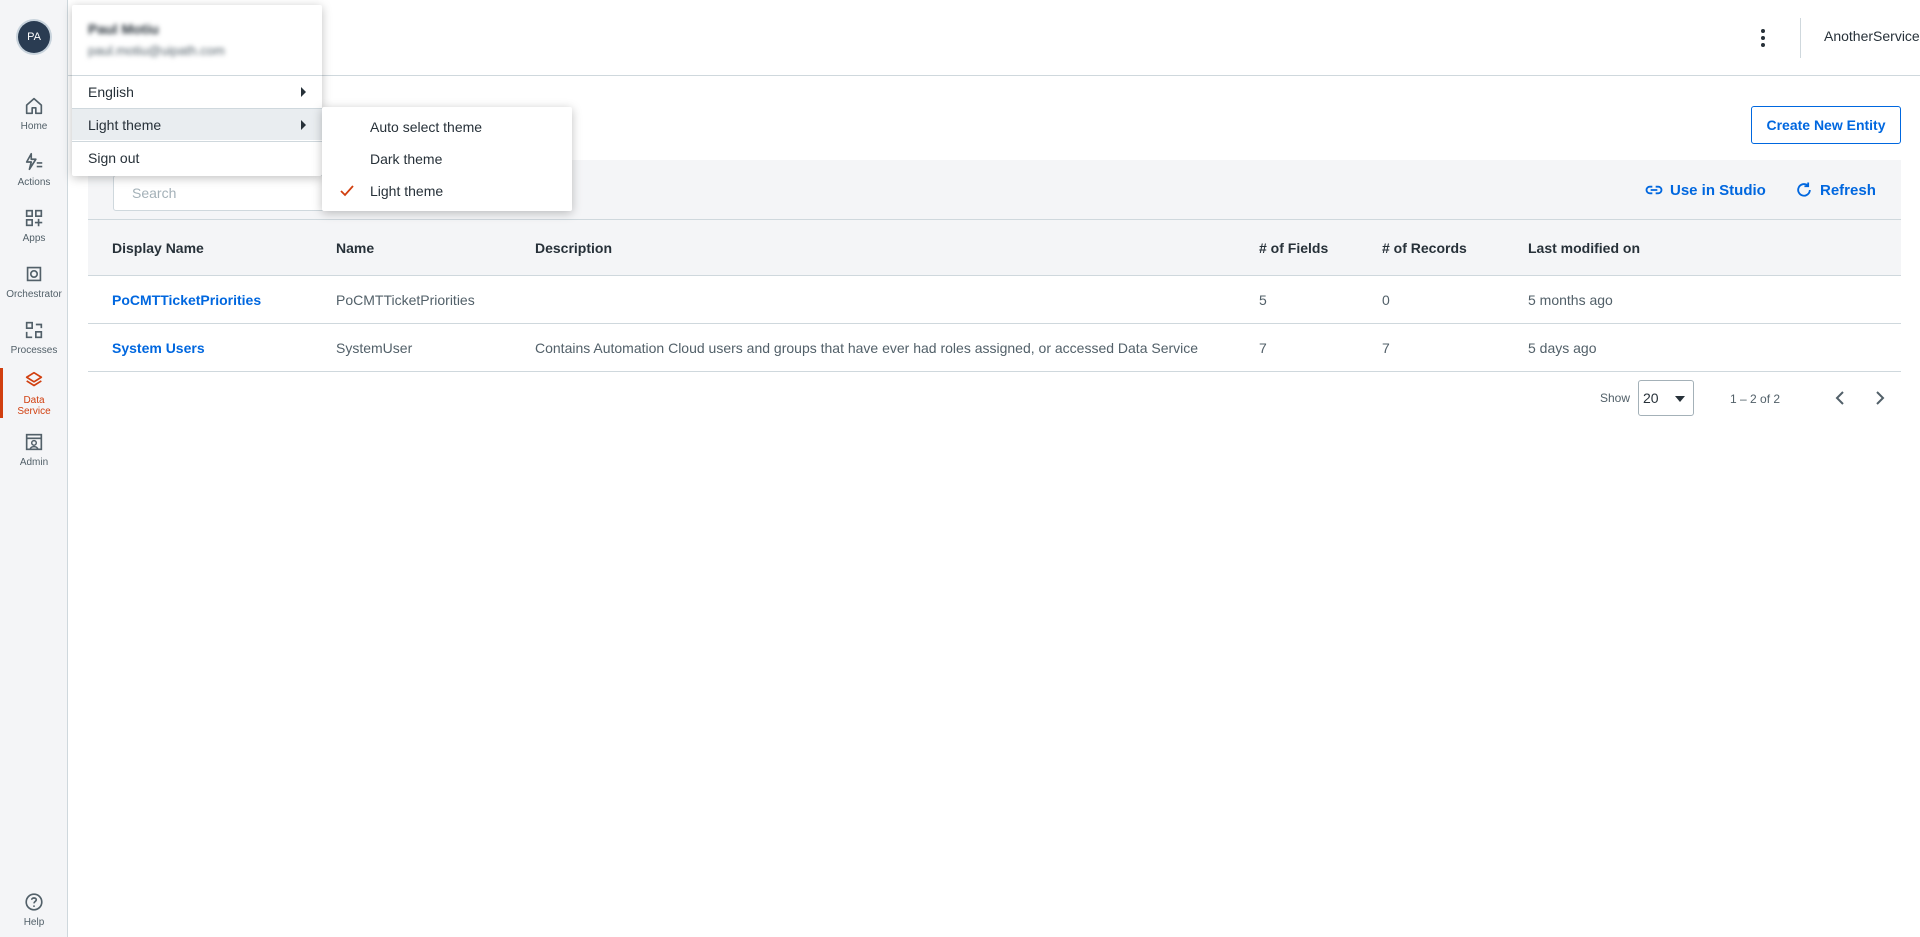  What do you see at coordinates (34, 105) in the screenshot?
I see `home-icon` at bounding box center [34, 105].